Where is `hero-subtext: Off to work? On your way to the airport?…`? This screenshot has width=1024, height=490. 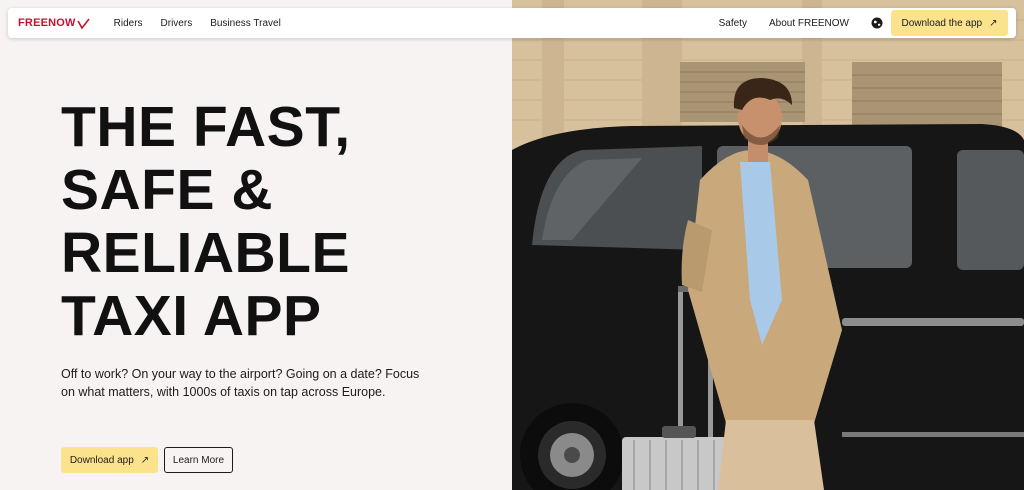 hero-subtext: Off to work? On your way to the airport?… is located at coordinates (240, 383).